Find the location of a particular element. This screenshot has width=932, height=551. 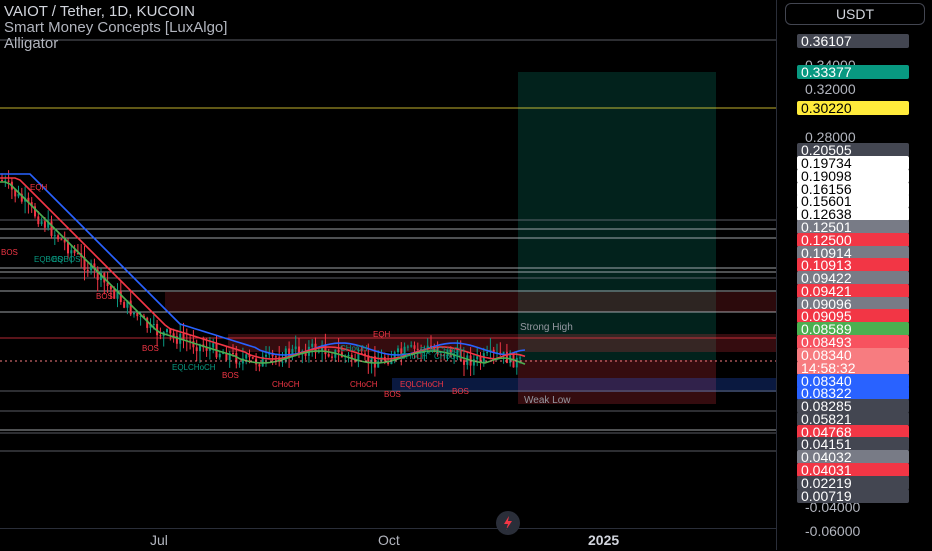

price-tag: 0.00719 is located at coordinates (853, 496).